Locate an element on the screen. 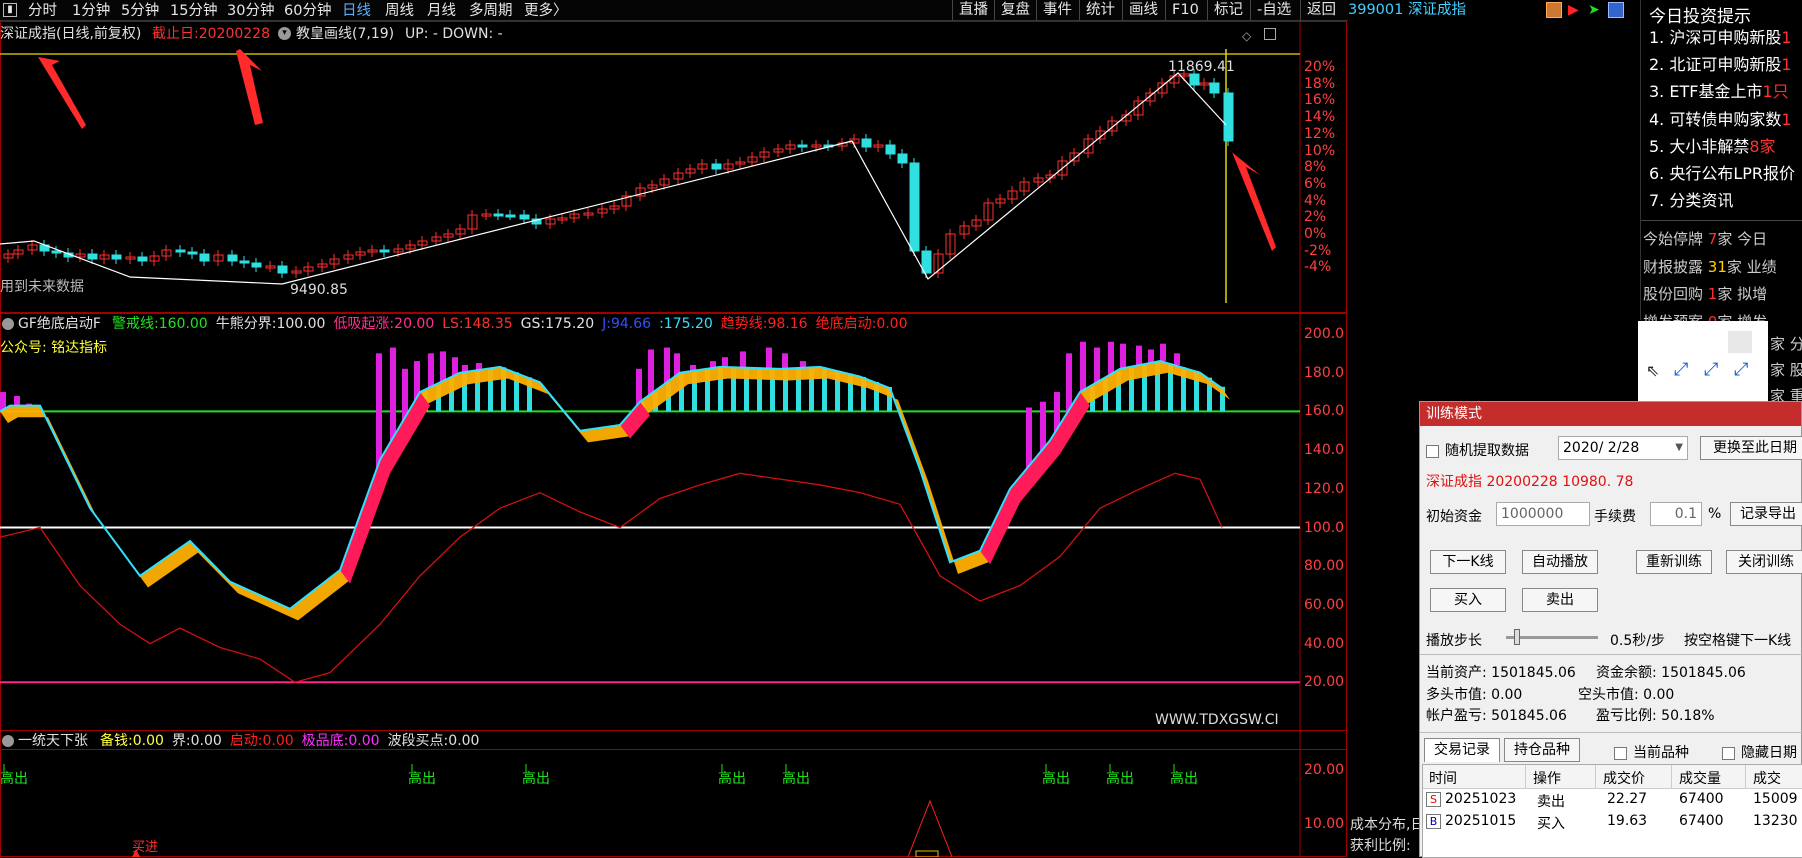 This screenshot has width=1802, height=858. table-column-header: 时间 is located at coordinates (1443, 779).